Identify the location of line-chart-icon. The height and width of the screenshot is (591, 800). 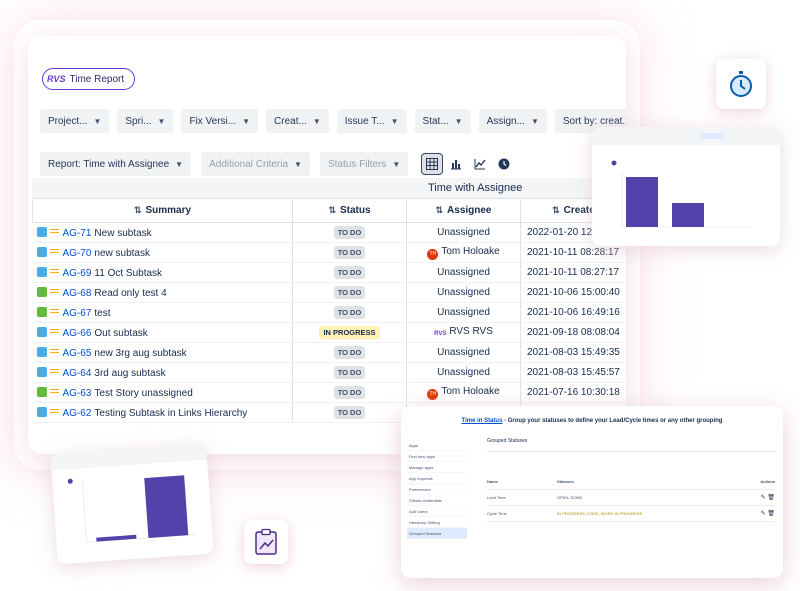
(480, 164).